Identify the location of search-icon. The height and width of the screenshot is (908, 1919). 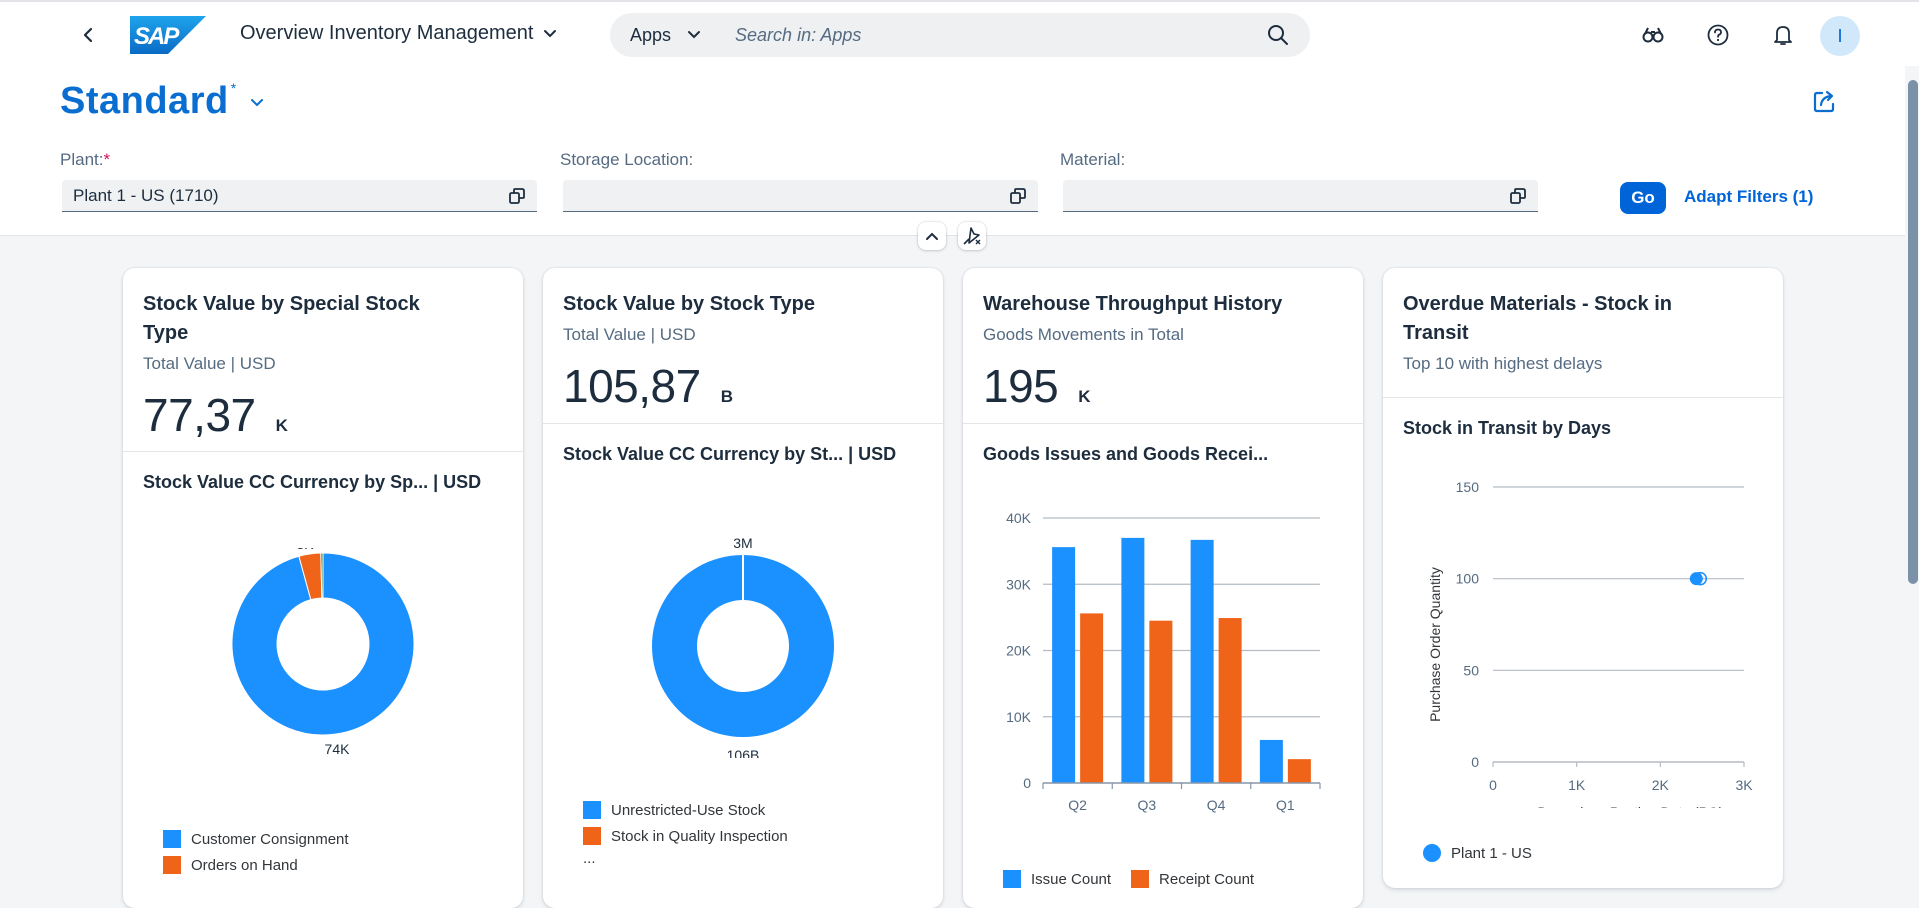
(1278, 35).